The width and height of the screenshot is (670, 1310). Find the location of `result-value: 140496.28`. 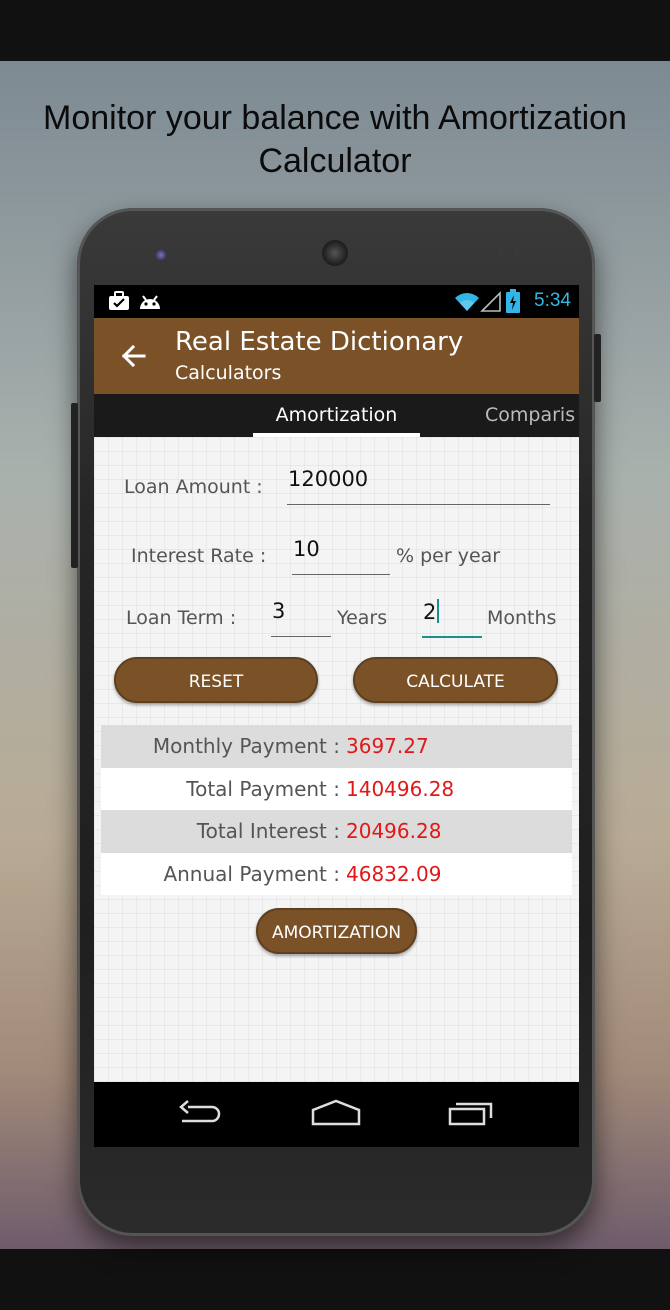

result-value: 140496.28 is located at coordinates (400, 788).